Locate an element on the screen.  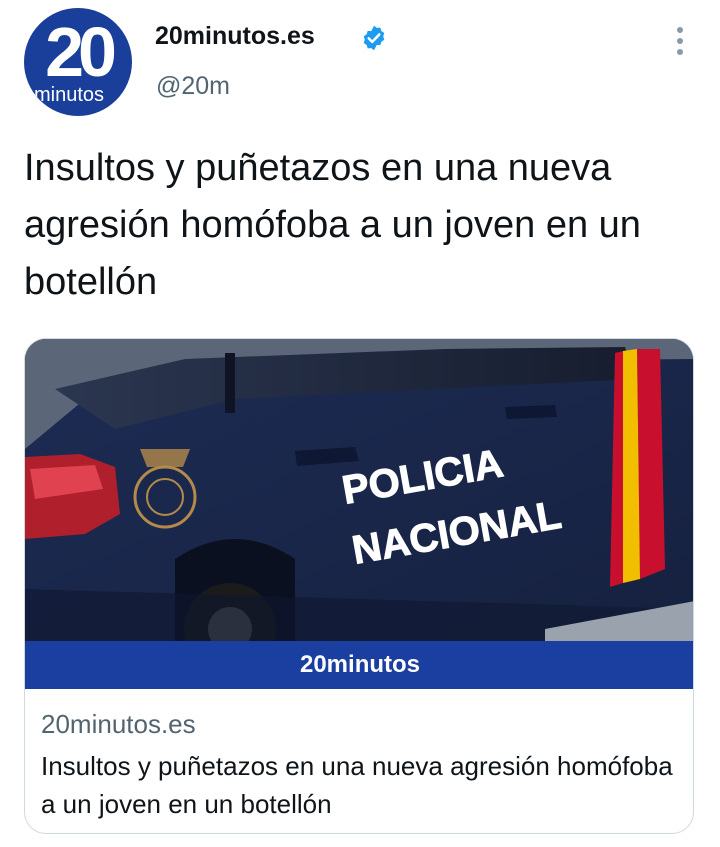
more-vertical-icon is located at coordinates (680, 41).